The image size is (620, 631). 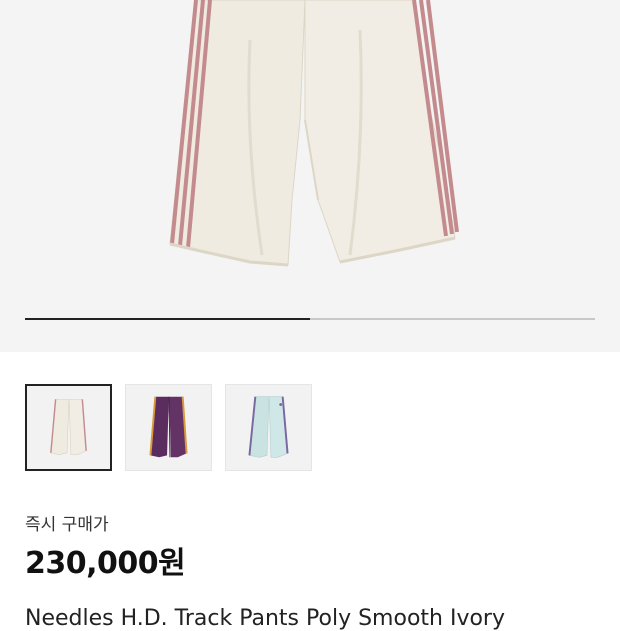 I want to click on thumbnail-purple, so click(x=168, y=427).